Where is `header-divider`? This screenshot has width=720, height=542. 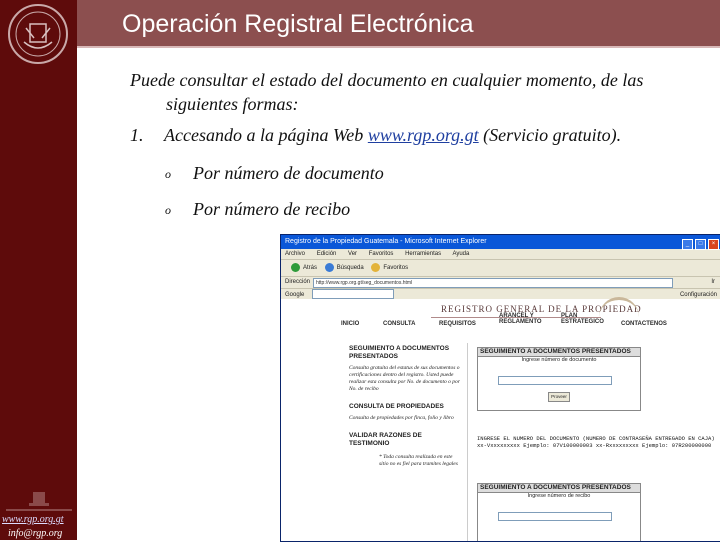
header-divider is located at coordinates (360, 47).